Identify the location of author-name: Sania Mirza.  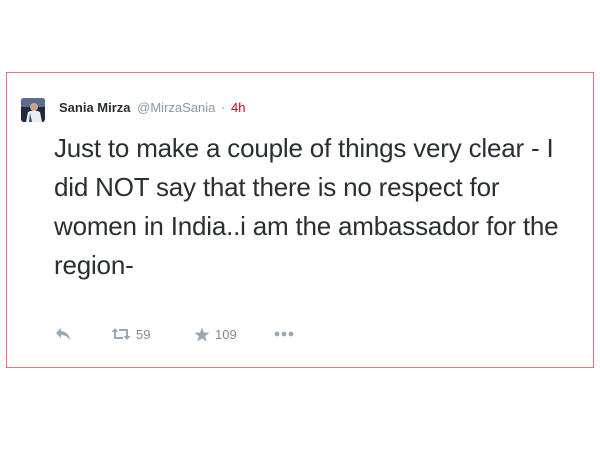
(95, 107).